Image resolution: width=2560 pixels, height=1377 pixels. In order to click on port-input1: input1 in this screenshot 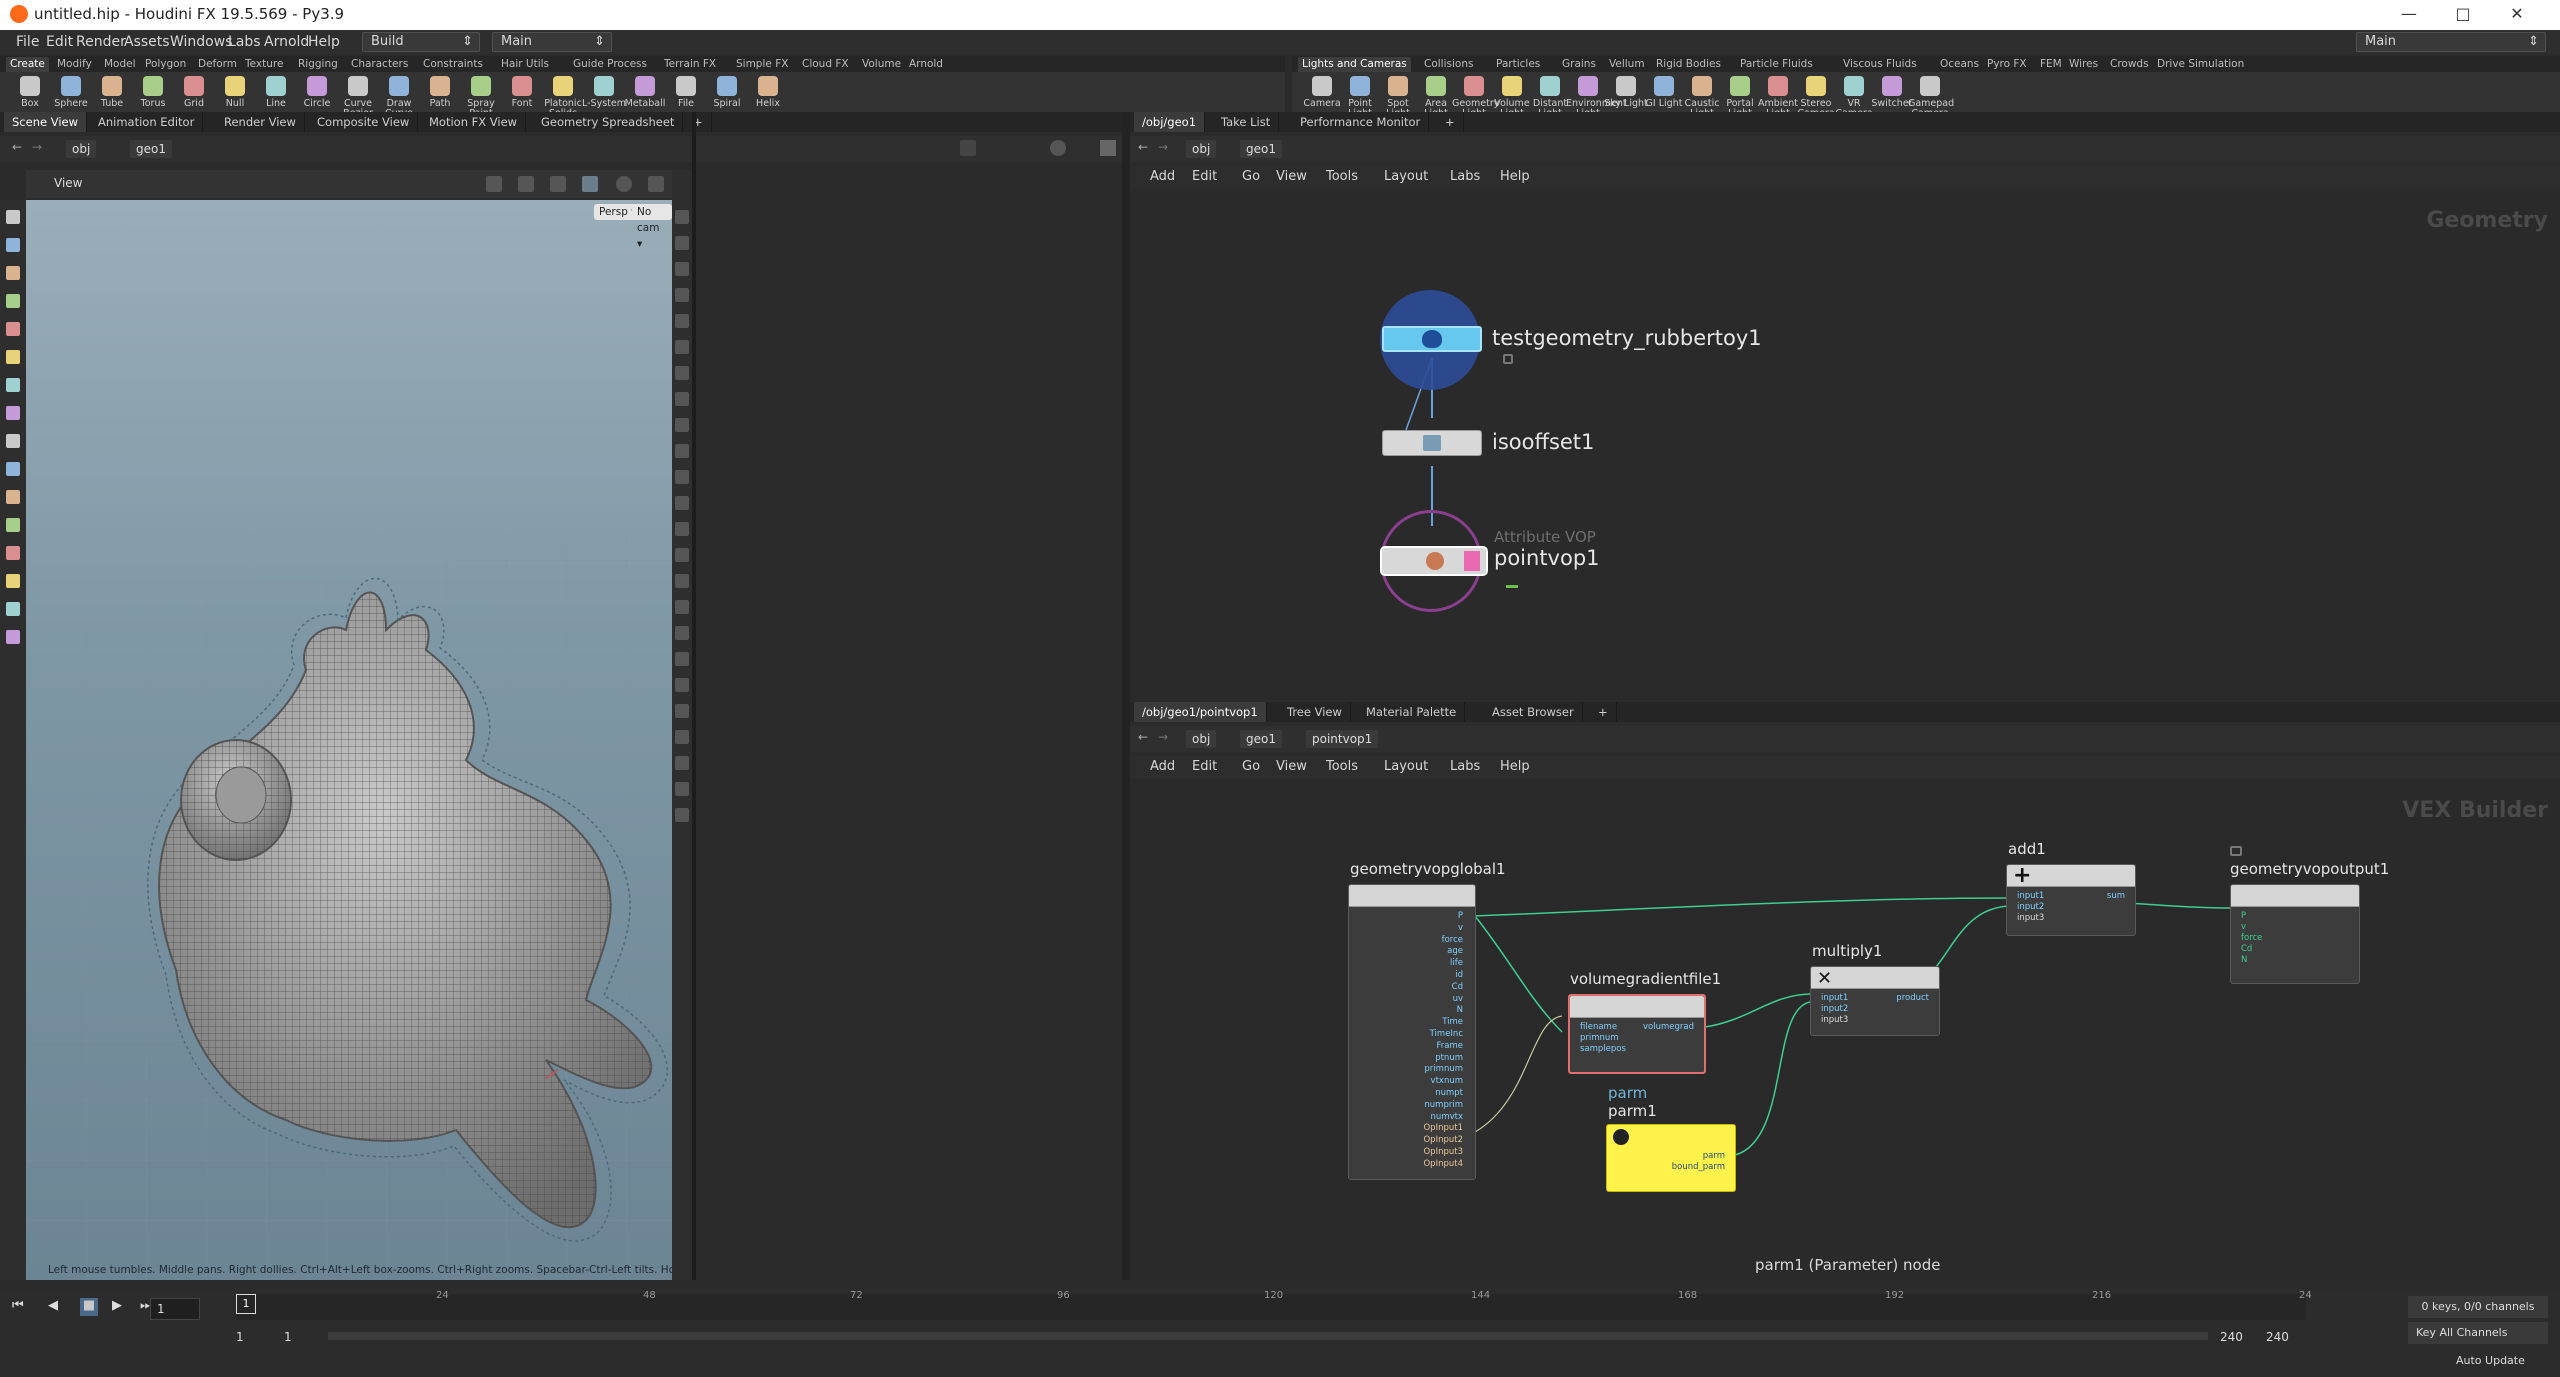, I will do `click(2030, 896)`.